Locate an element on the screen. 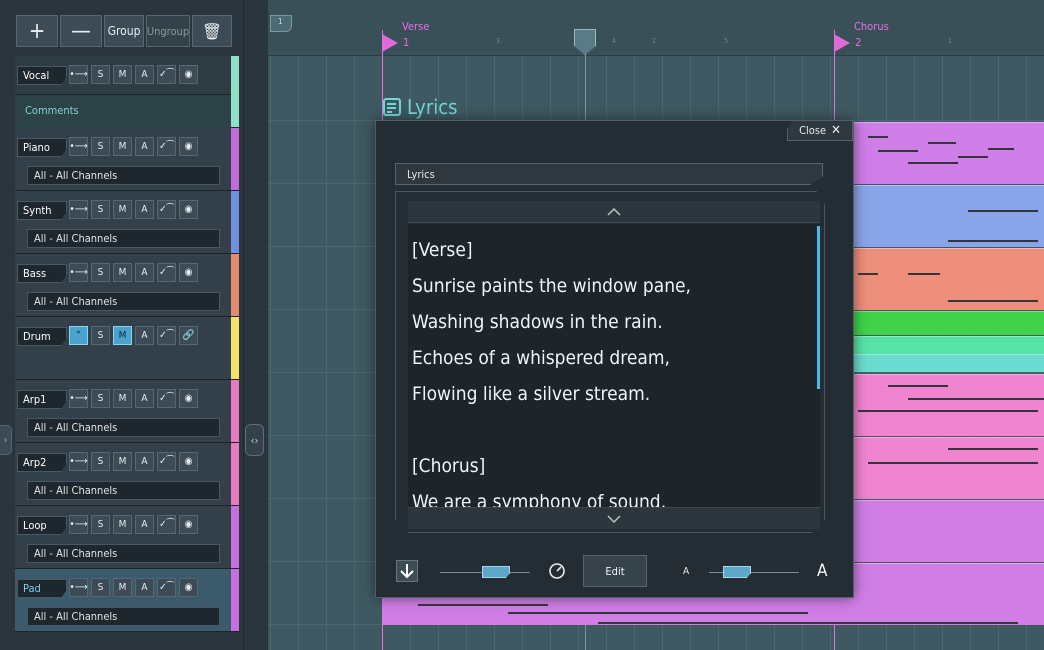 This screenshot has width=1044, height=650. arp1-clip is located at coordinates (948, 405).